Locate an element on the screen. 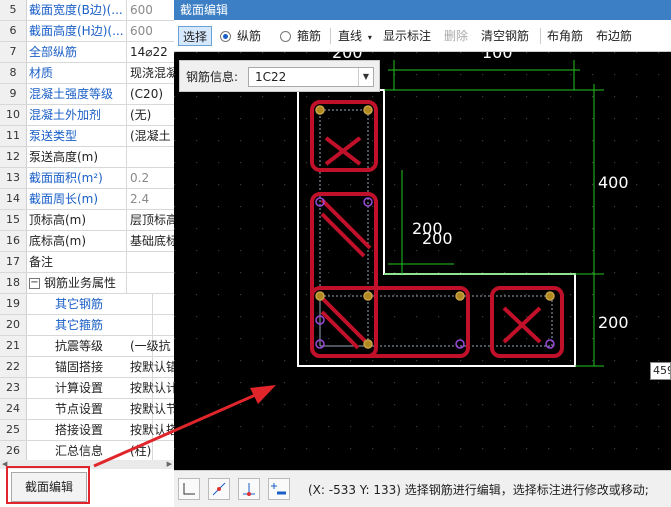  property-row: 17 备注 is located at coordinates (87, 262).